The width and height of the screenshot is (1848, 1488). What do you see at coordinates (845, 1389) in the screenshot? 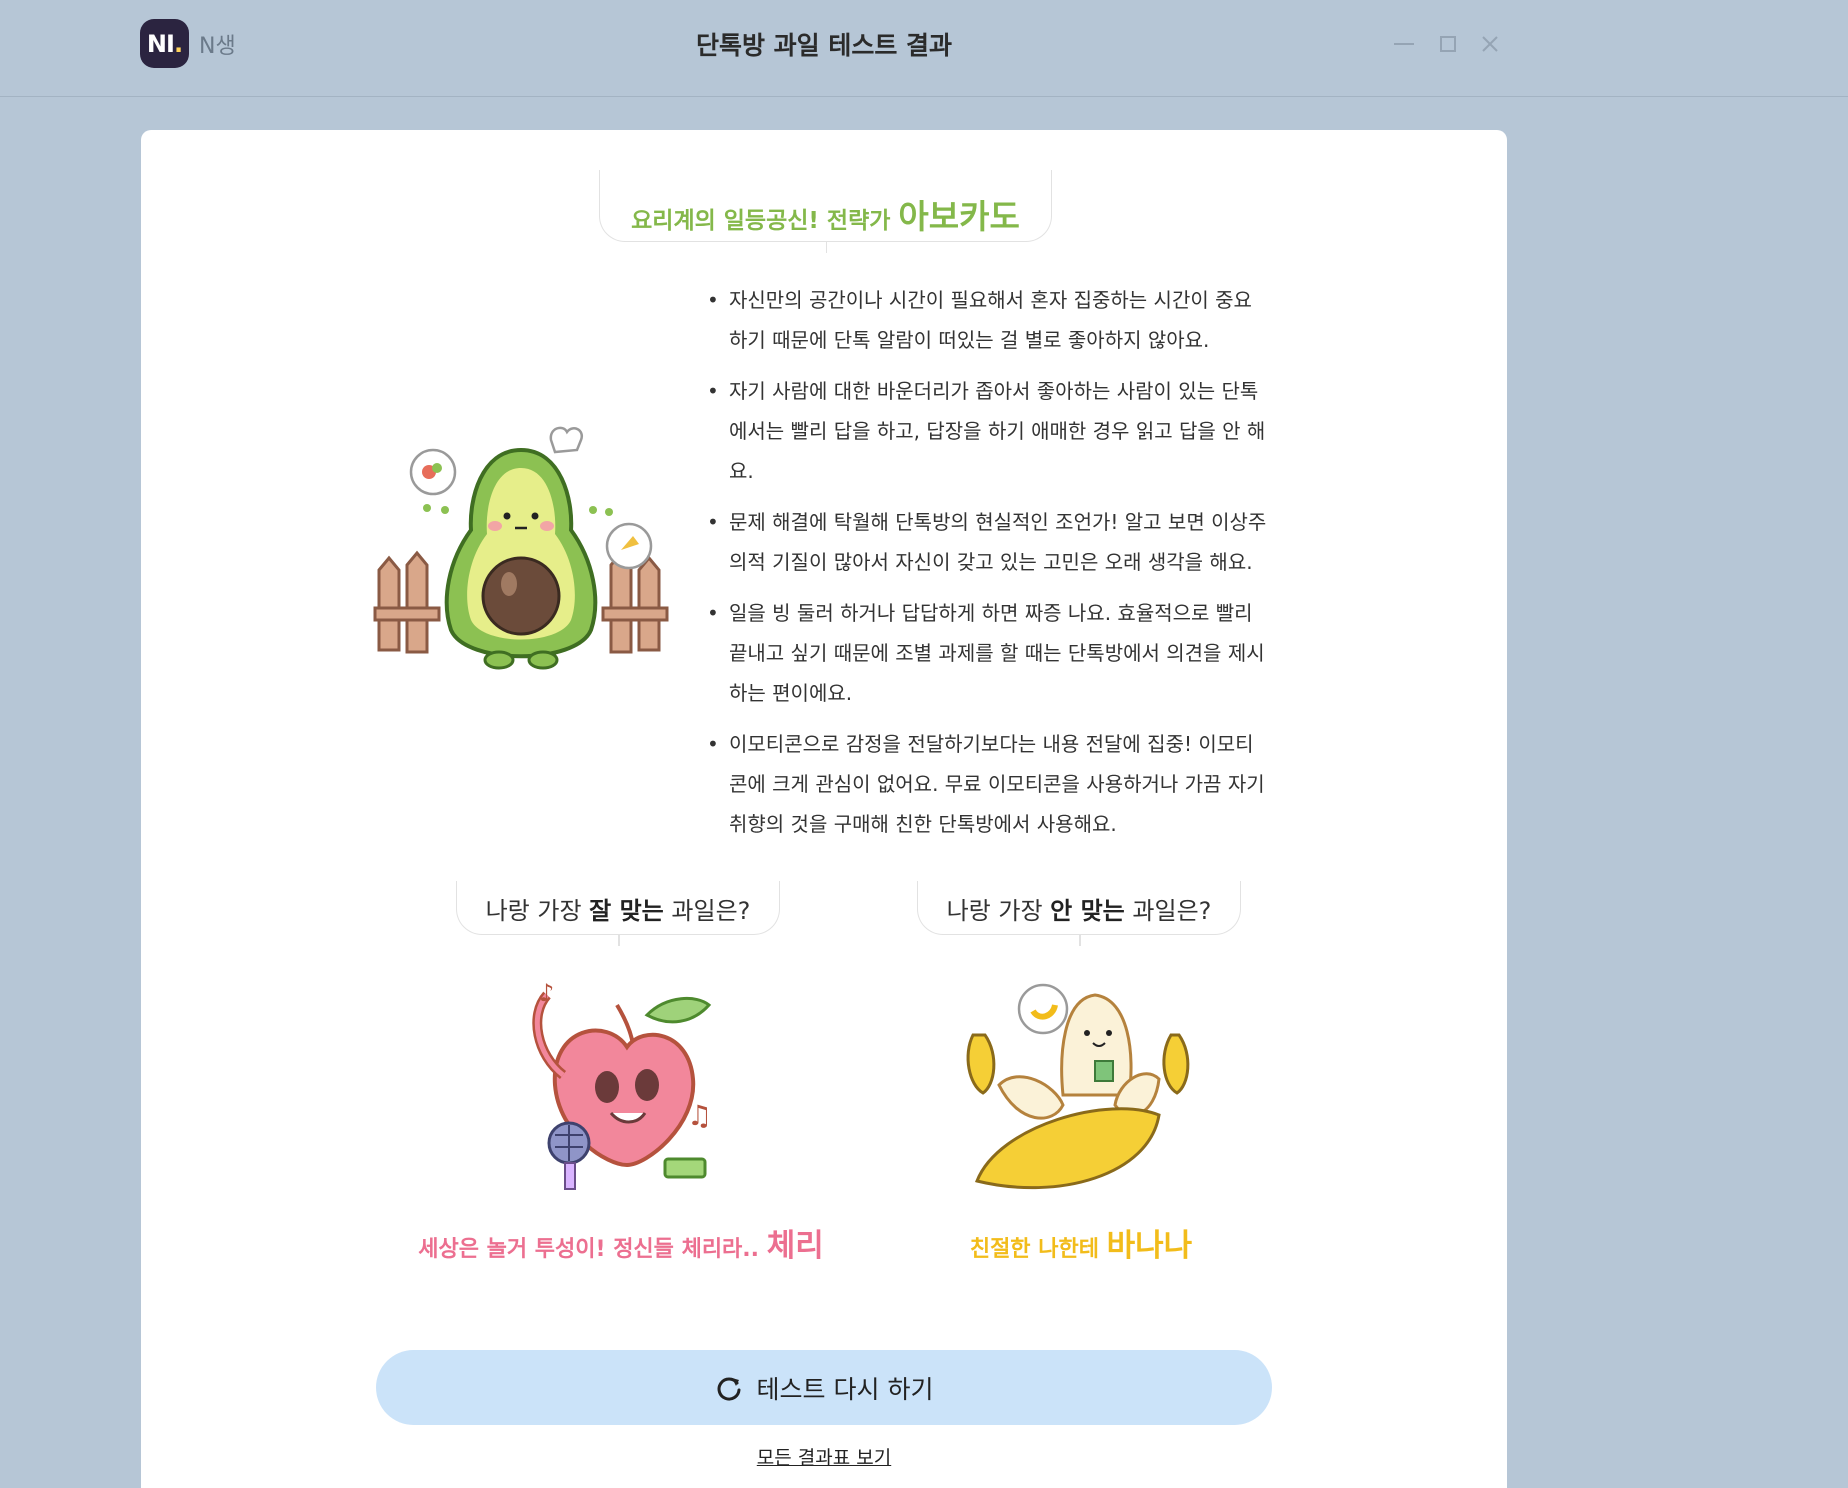
I see `retry-label: 테스트 다시 하기` at bounding box center [845, 1389].